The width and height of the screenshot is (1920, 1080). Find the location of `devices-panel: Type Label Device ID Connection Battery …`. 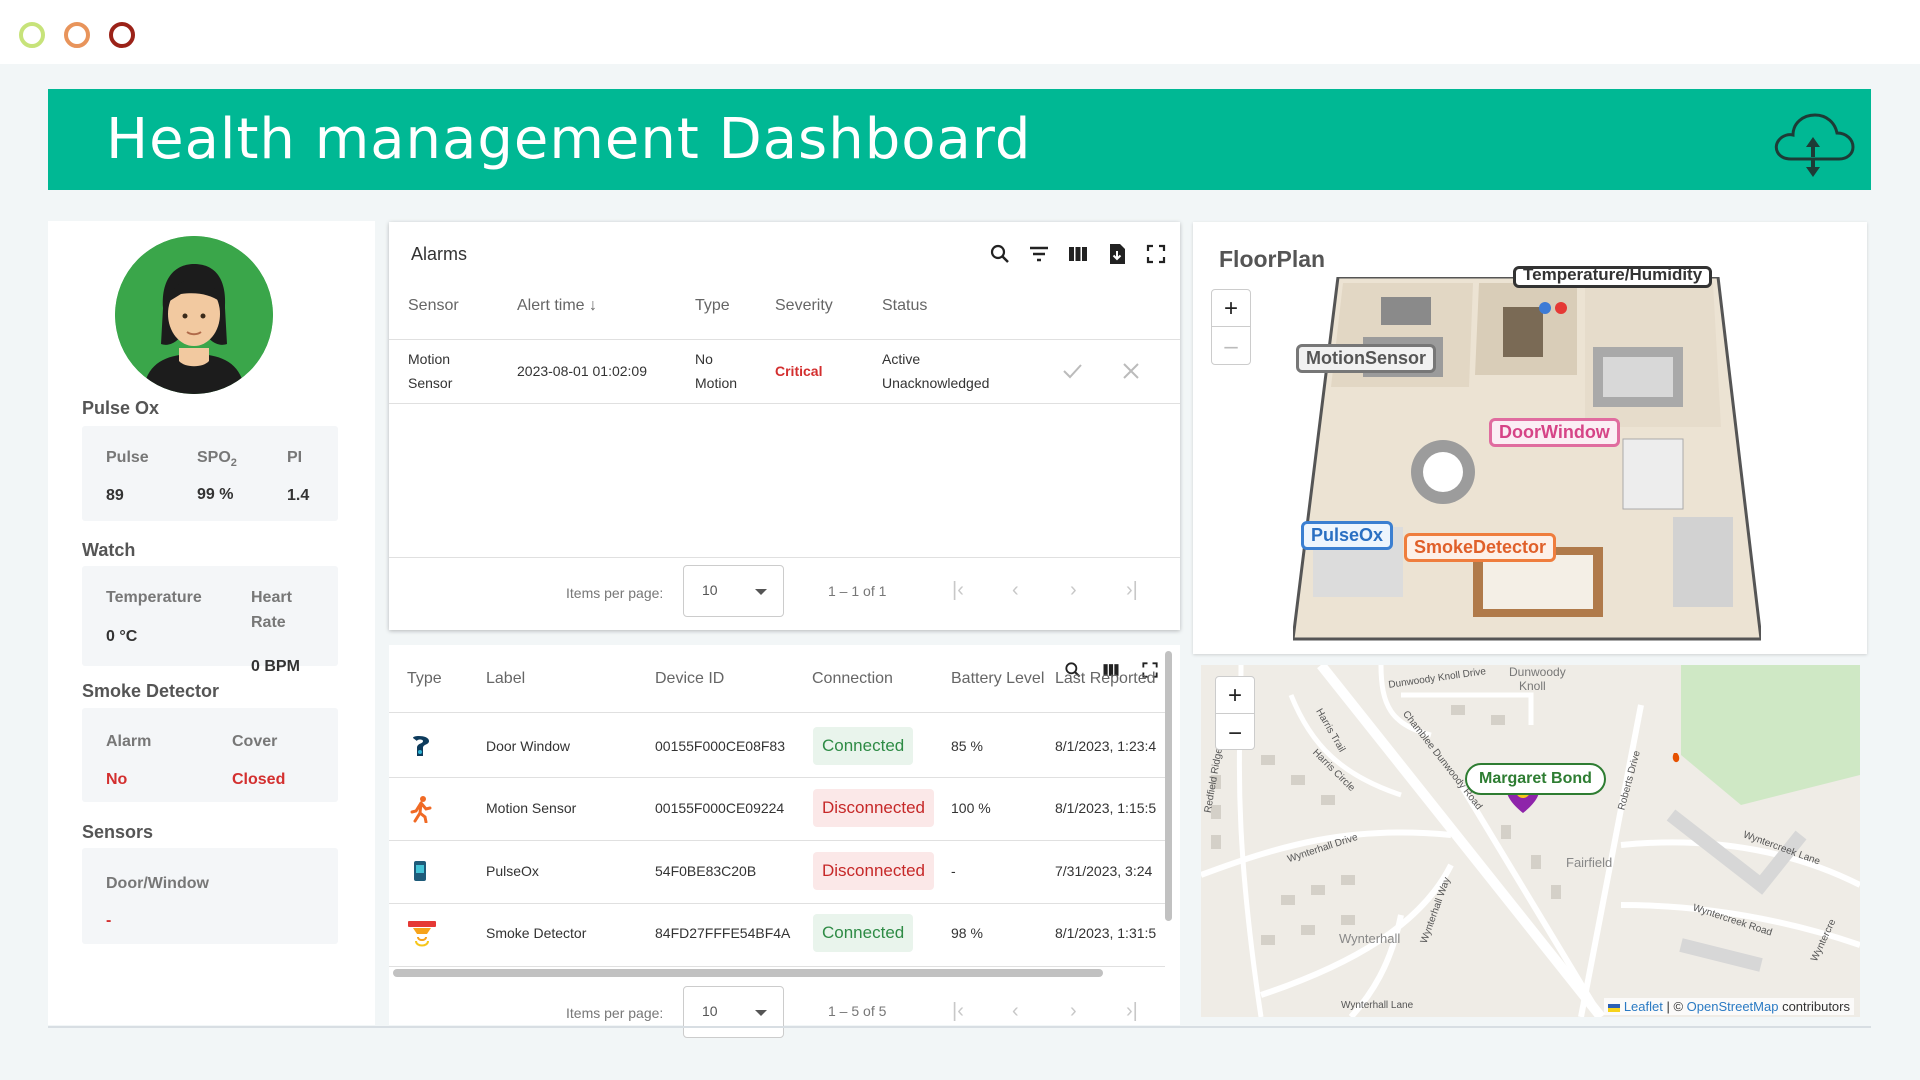

devices-panel: Type Label Device ID Connection Battery … is located at coordinates (784, 841).